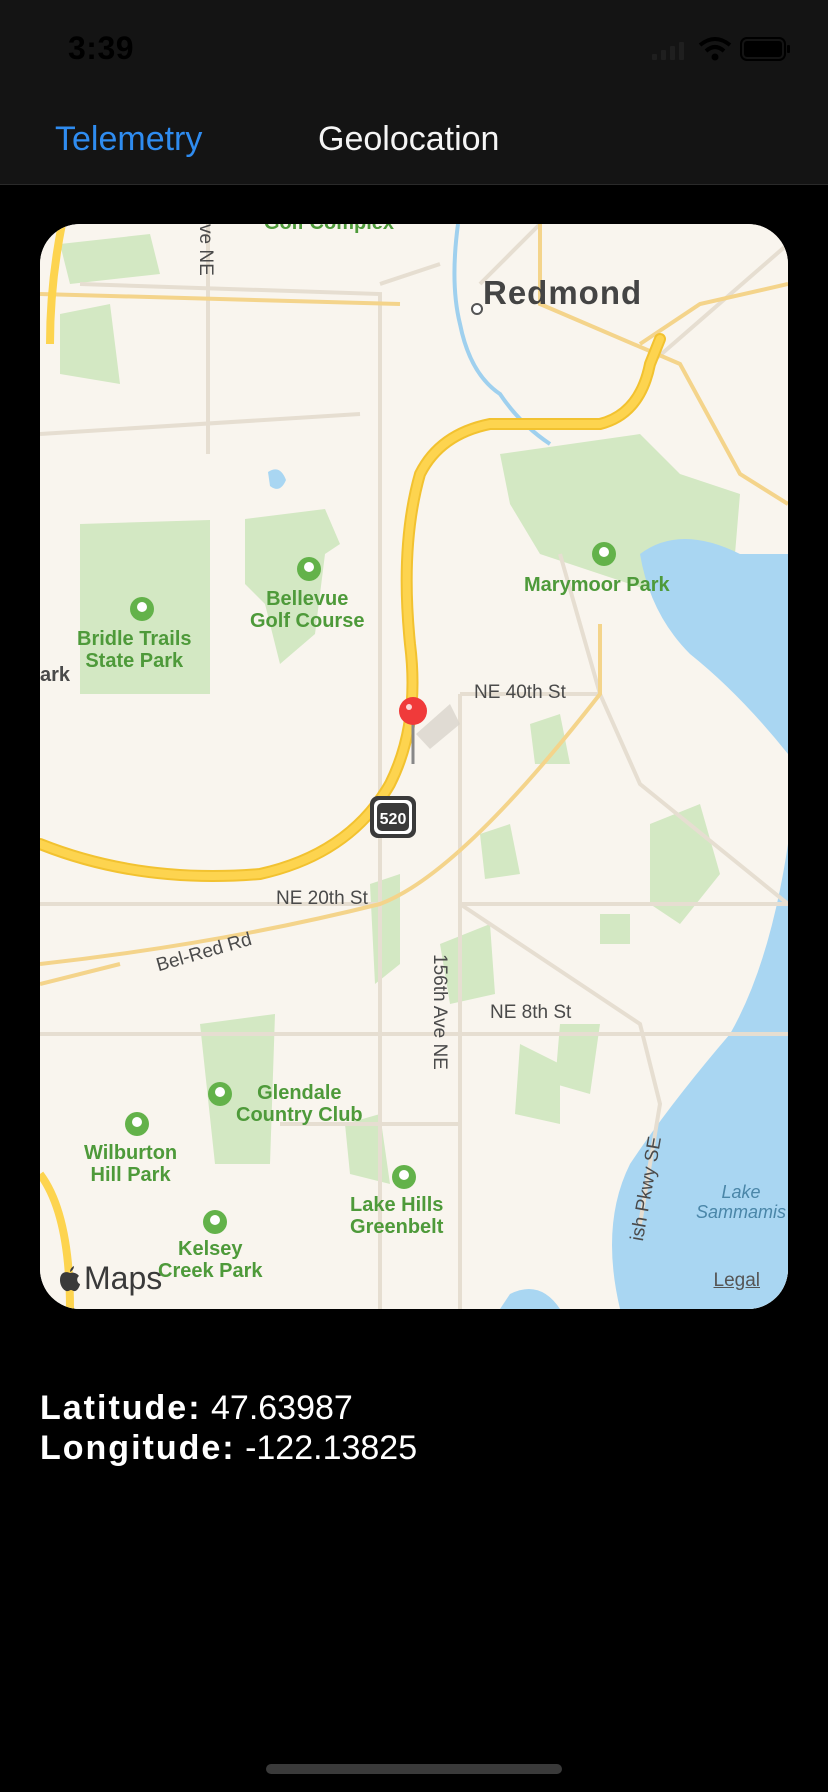 This screenshot has width=828, height=1792. I want to click on map-park-label: Wilburton Hill Park, so click(131, 1164).